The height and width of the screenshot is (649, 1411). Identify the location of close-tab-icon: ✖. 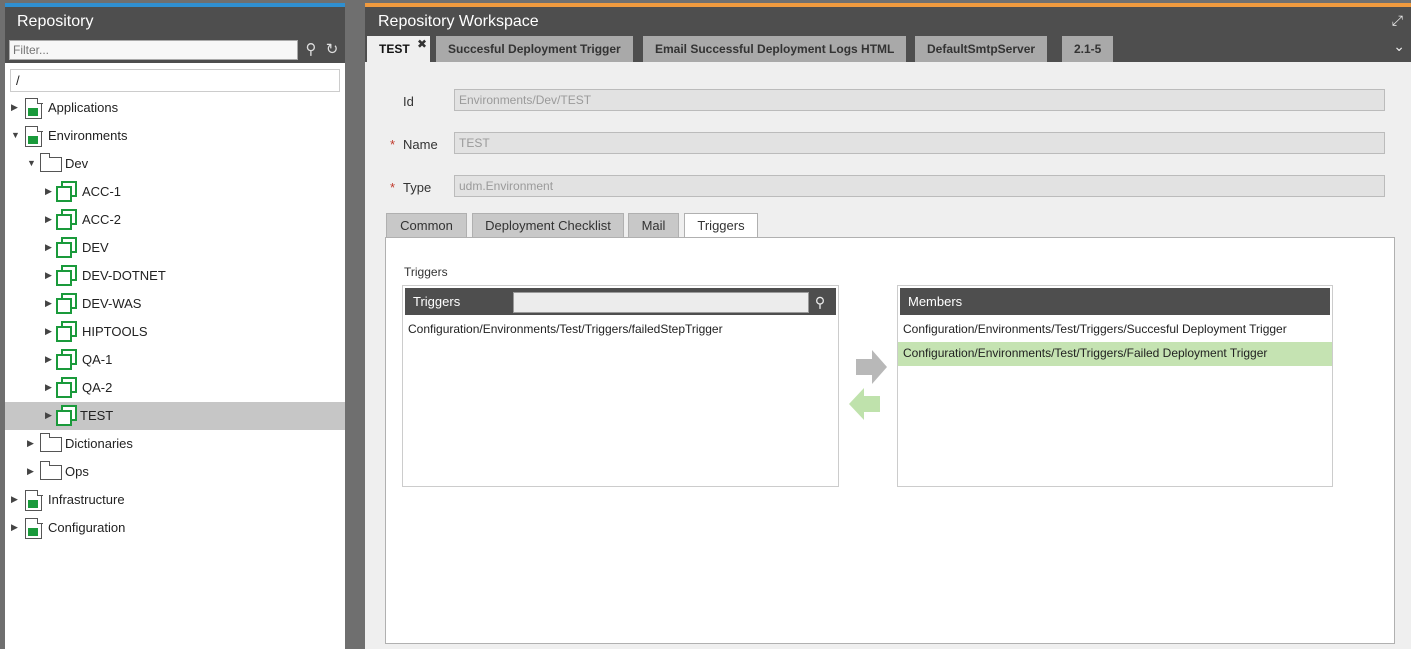
(422, 44).